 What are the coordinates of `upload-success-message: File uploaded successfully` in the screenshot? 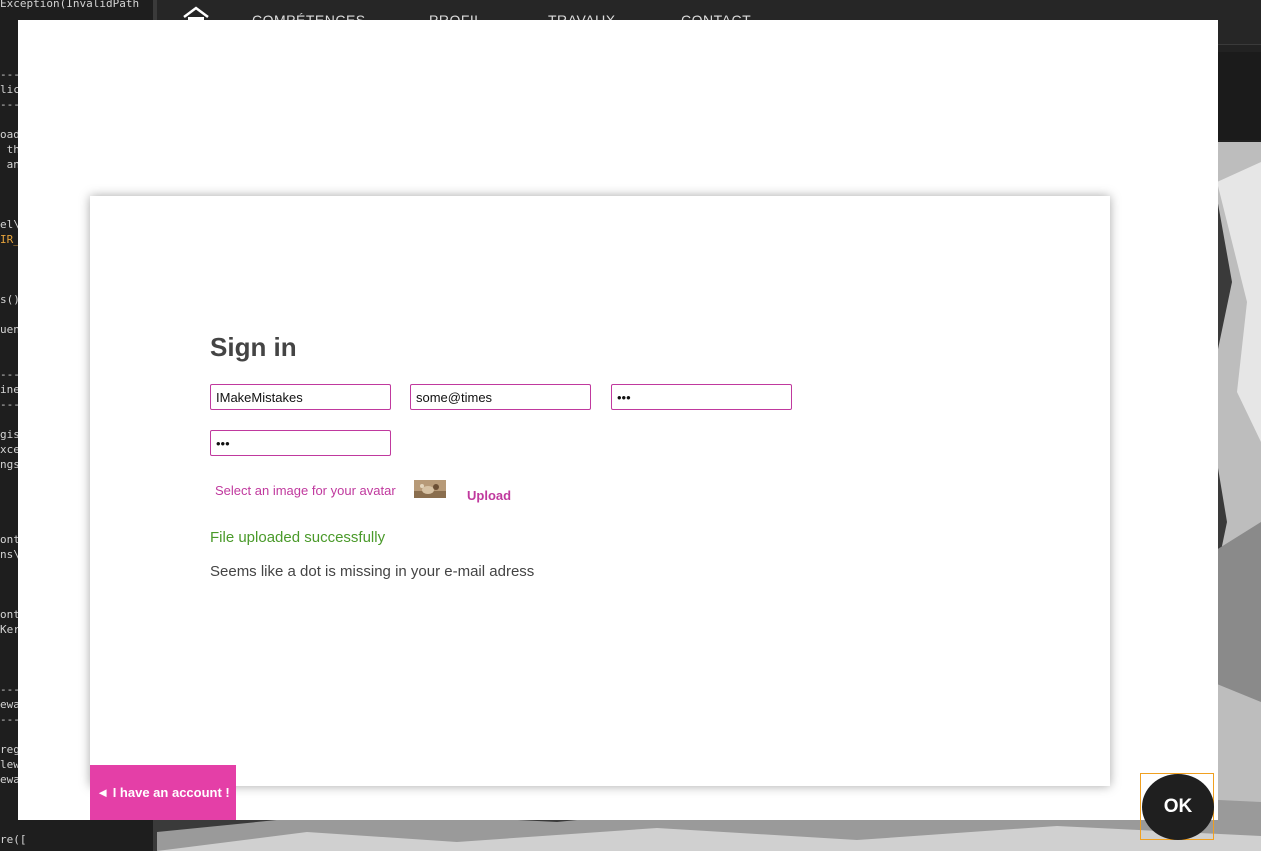 It's located at (298, 537).